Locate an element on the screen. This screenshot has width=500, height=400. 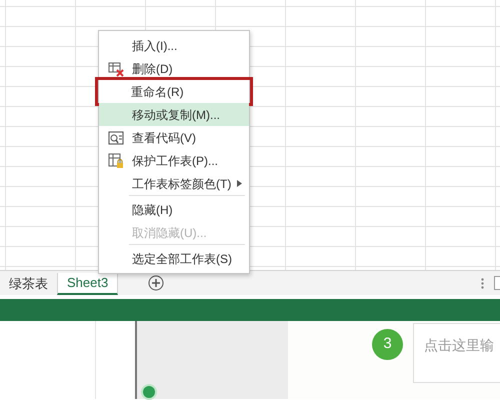
menu-item: 查看代码(V) is located at coordinates (174, 137).